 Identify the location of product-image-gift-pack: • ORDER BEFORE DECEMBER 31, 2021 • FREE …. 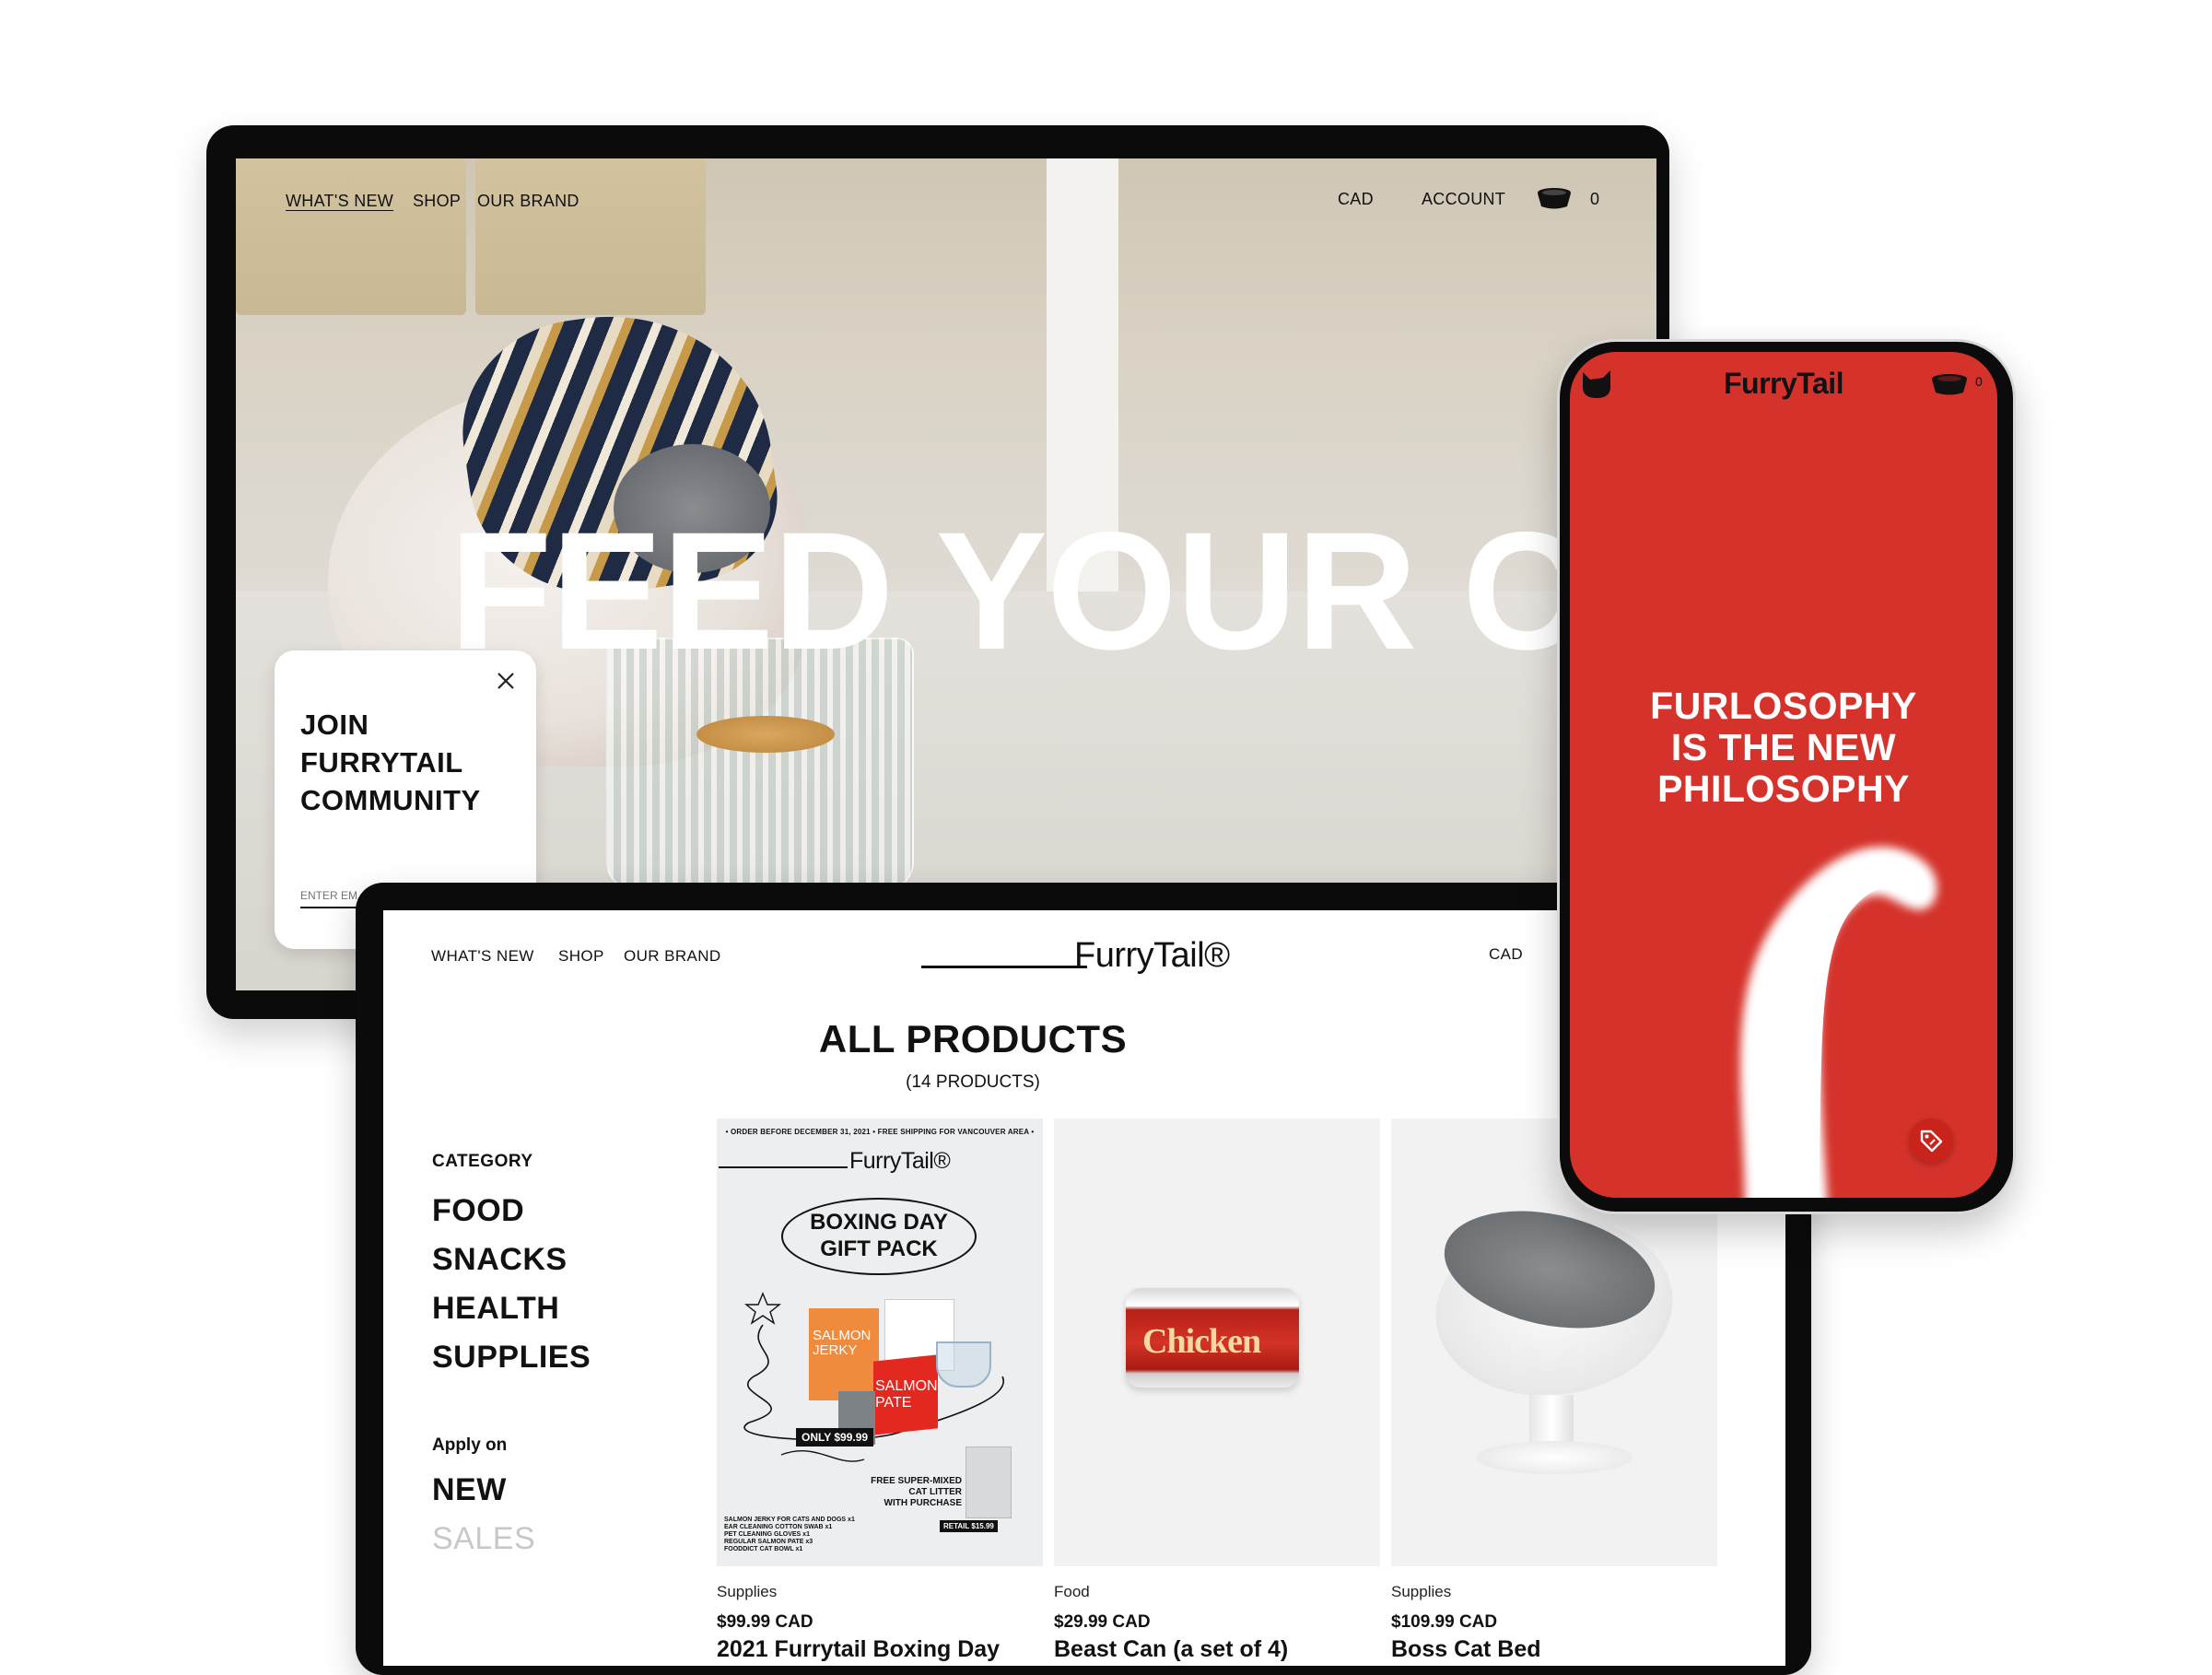
(880, 1342).